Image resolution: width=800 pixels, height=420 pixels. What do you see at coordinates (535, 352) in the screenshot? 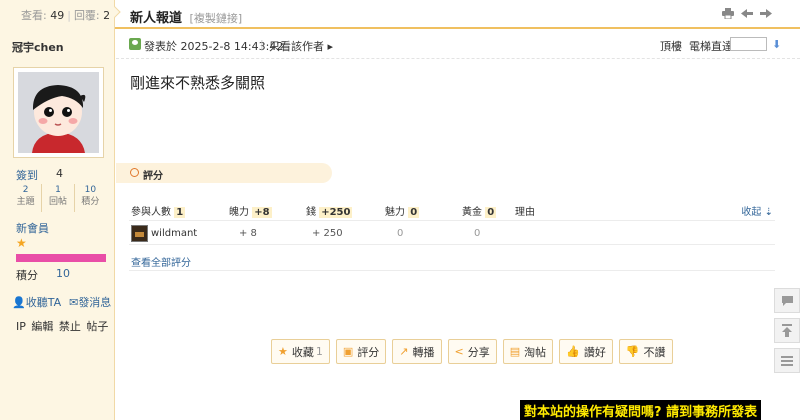
I see `collect-label: 淘帖` at bounding box center [535, 352].